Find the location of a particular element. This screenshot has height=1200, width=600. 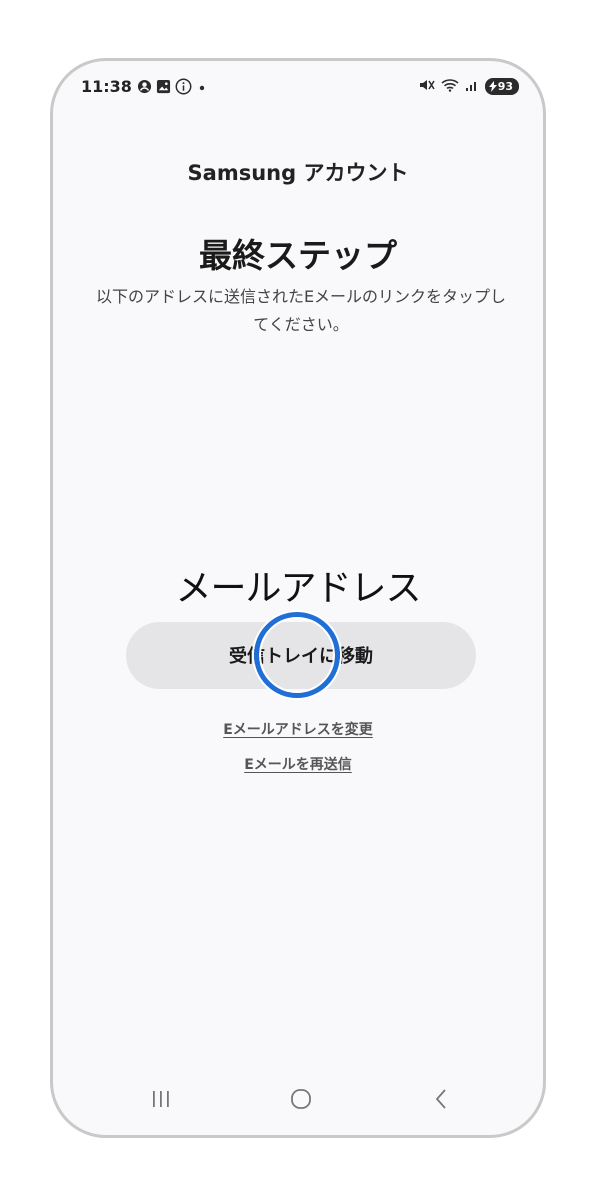

back-icon is located at coordinates (441, 1099).